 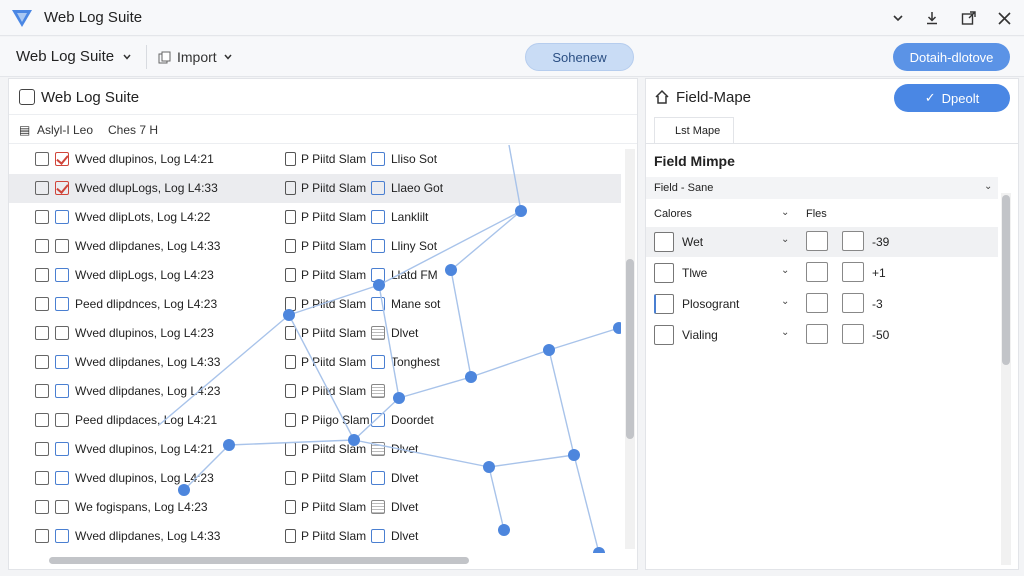 What do you see at coordinates (315, 391) in the screenshot?
I see `table-row: Wved dlipdanes, Log L4:23 P Piitd Slam` at bounding box center [315, 391].